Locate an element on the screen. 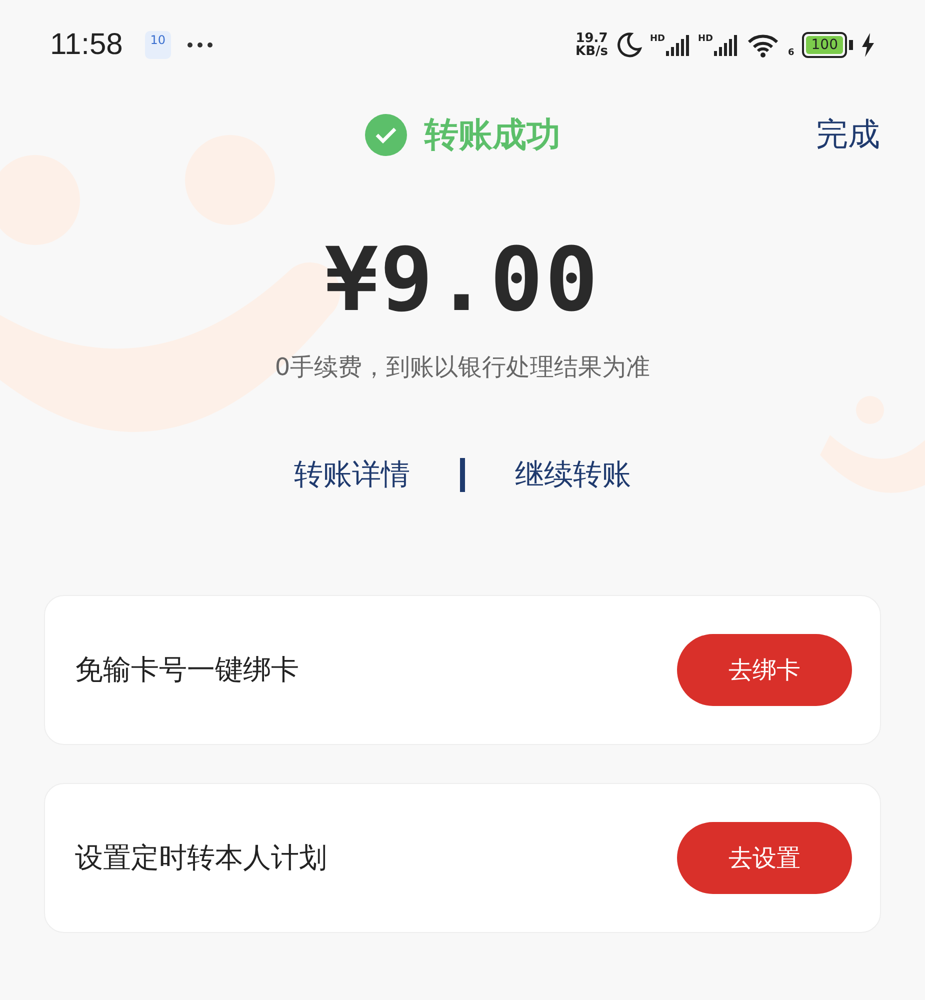 The image size is (925, 1000). network-speed: 19.7 KB/s is located at coordinates (592, 45).